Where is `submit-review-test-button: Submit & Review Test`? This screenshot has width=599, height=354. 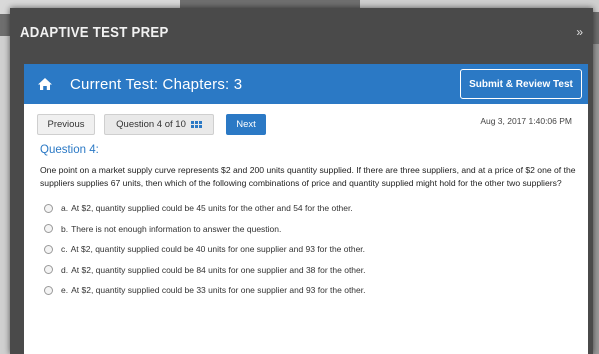
submit-review-test-button: Submit & Review Test is located at coordinates (521, 84).